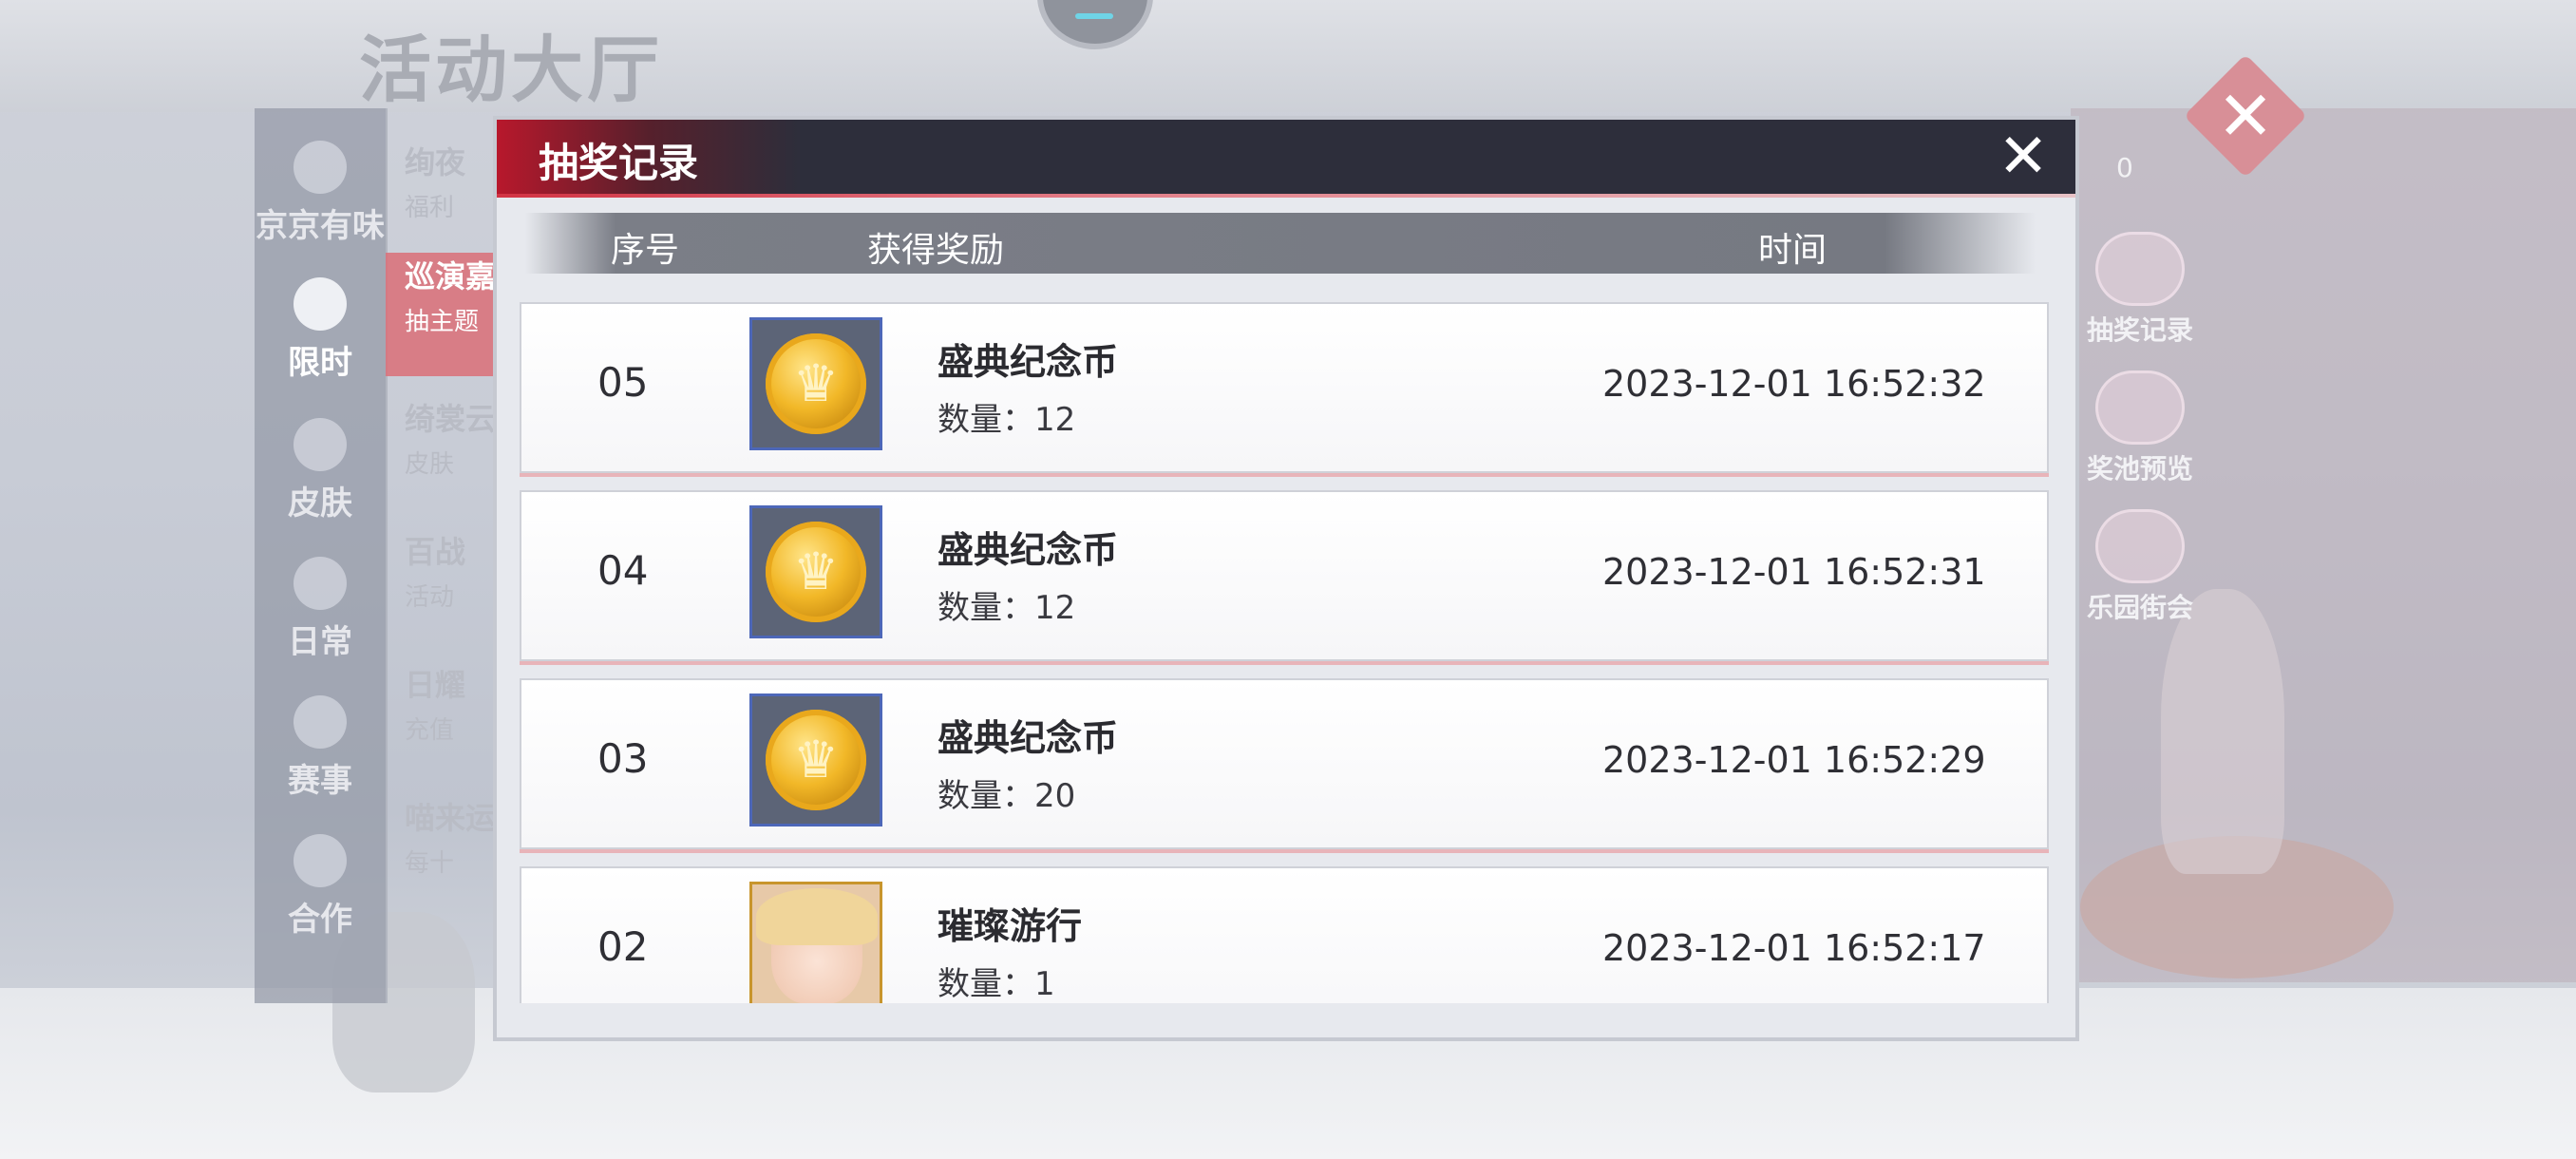 This screenshot has width=2576, height=1159. I want to click on sidebar-item-limited: 限时, so click(320, 330).